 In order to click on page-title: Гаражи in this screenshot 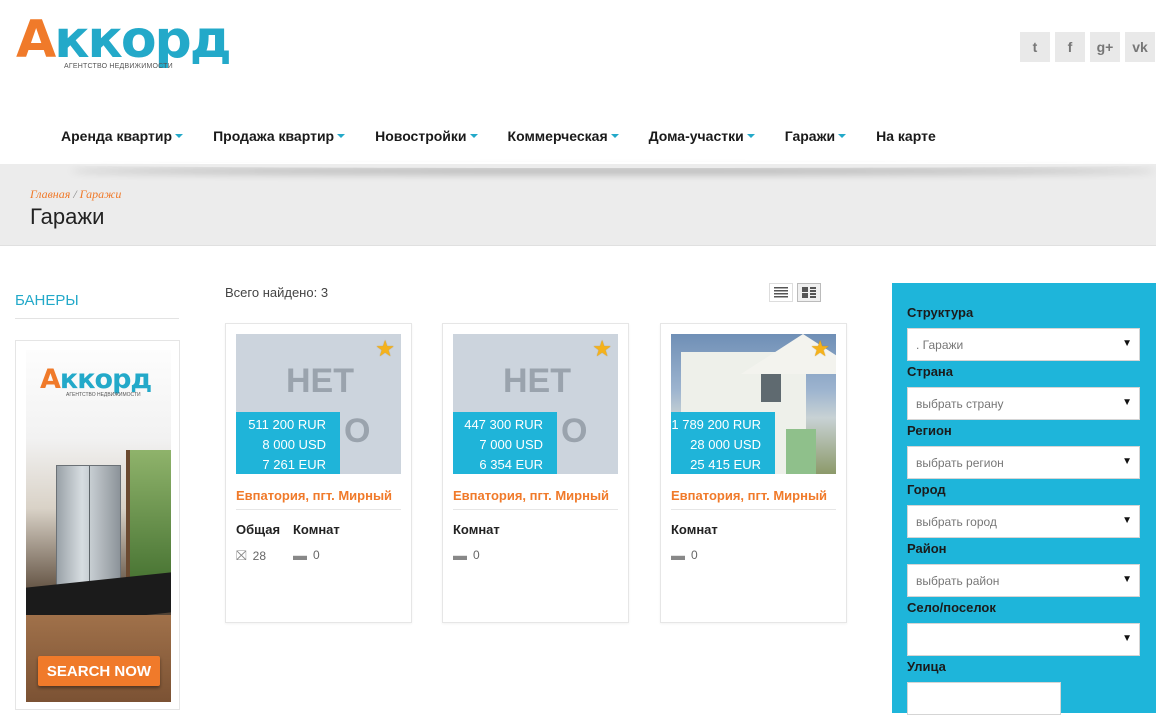, I will do `click(67, 216)`.